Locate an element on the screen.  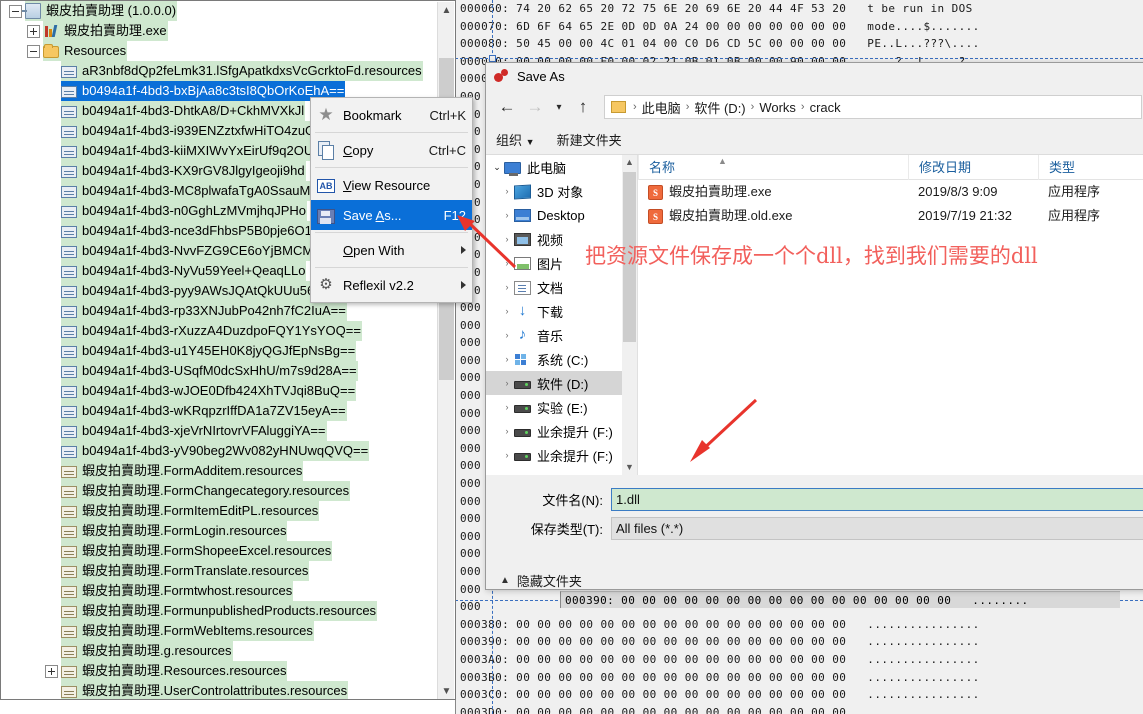
file-list-header: ▲ 名称 修改日期 类型 is located at coordinates (890, 167).